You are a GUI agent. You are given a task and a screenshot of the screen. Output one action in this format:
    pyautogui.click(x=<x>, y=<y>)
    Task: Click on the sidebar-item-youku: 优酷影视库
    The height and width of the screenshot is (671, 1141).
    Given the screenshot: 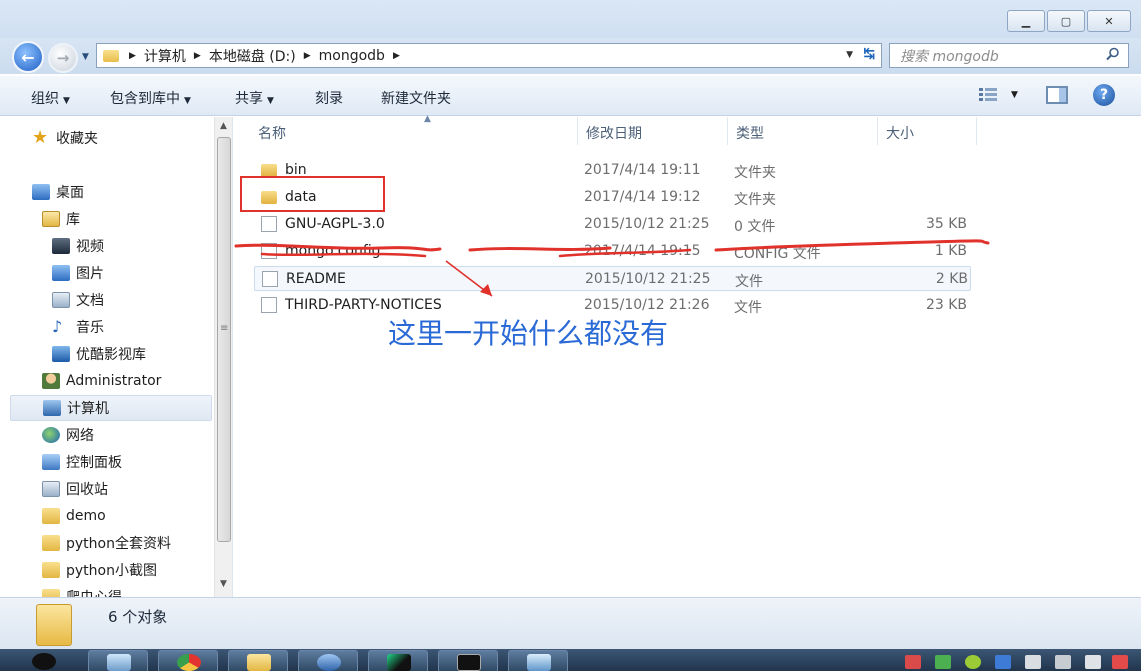 What is the action you would take?
    pyautogui.click(x=105, y=354)
    